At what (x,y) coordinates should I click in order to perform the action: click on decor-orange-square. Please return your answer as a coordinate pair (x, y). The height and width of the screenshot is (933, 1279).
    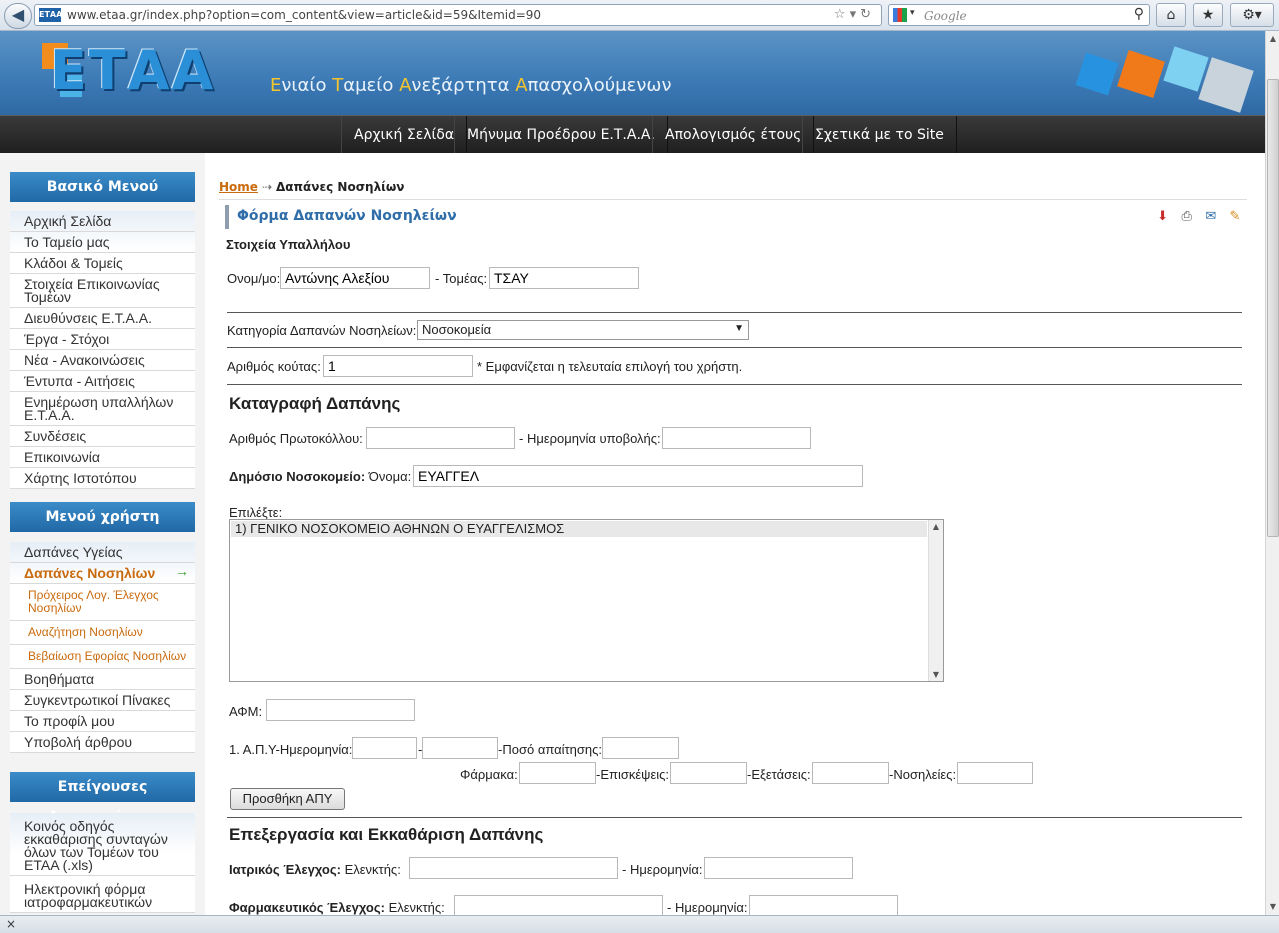
    Looking at the image, I should click on (1141, 74).